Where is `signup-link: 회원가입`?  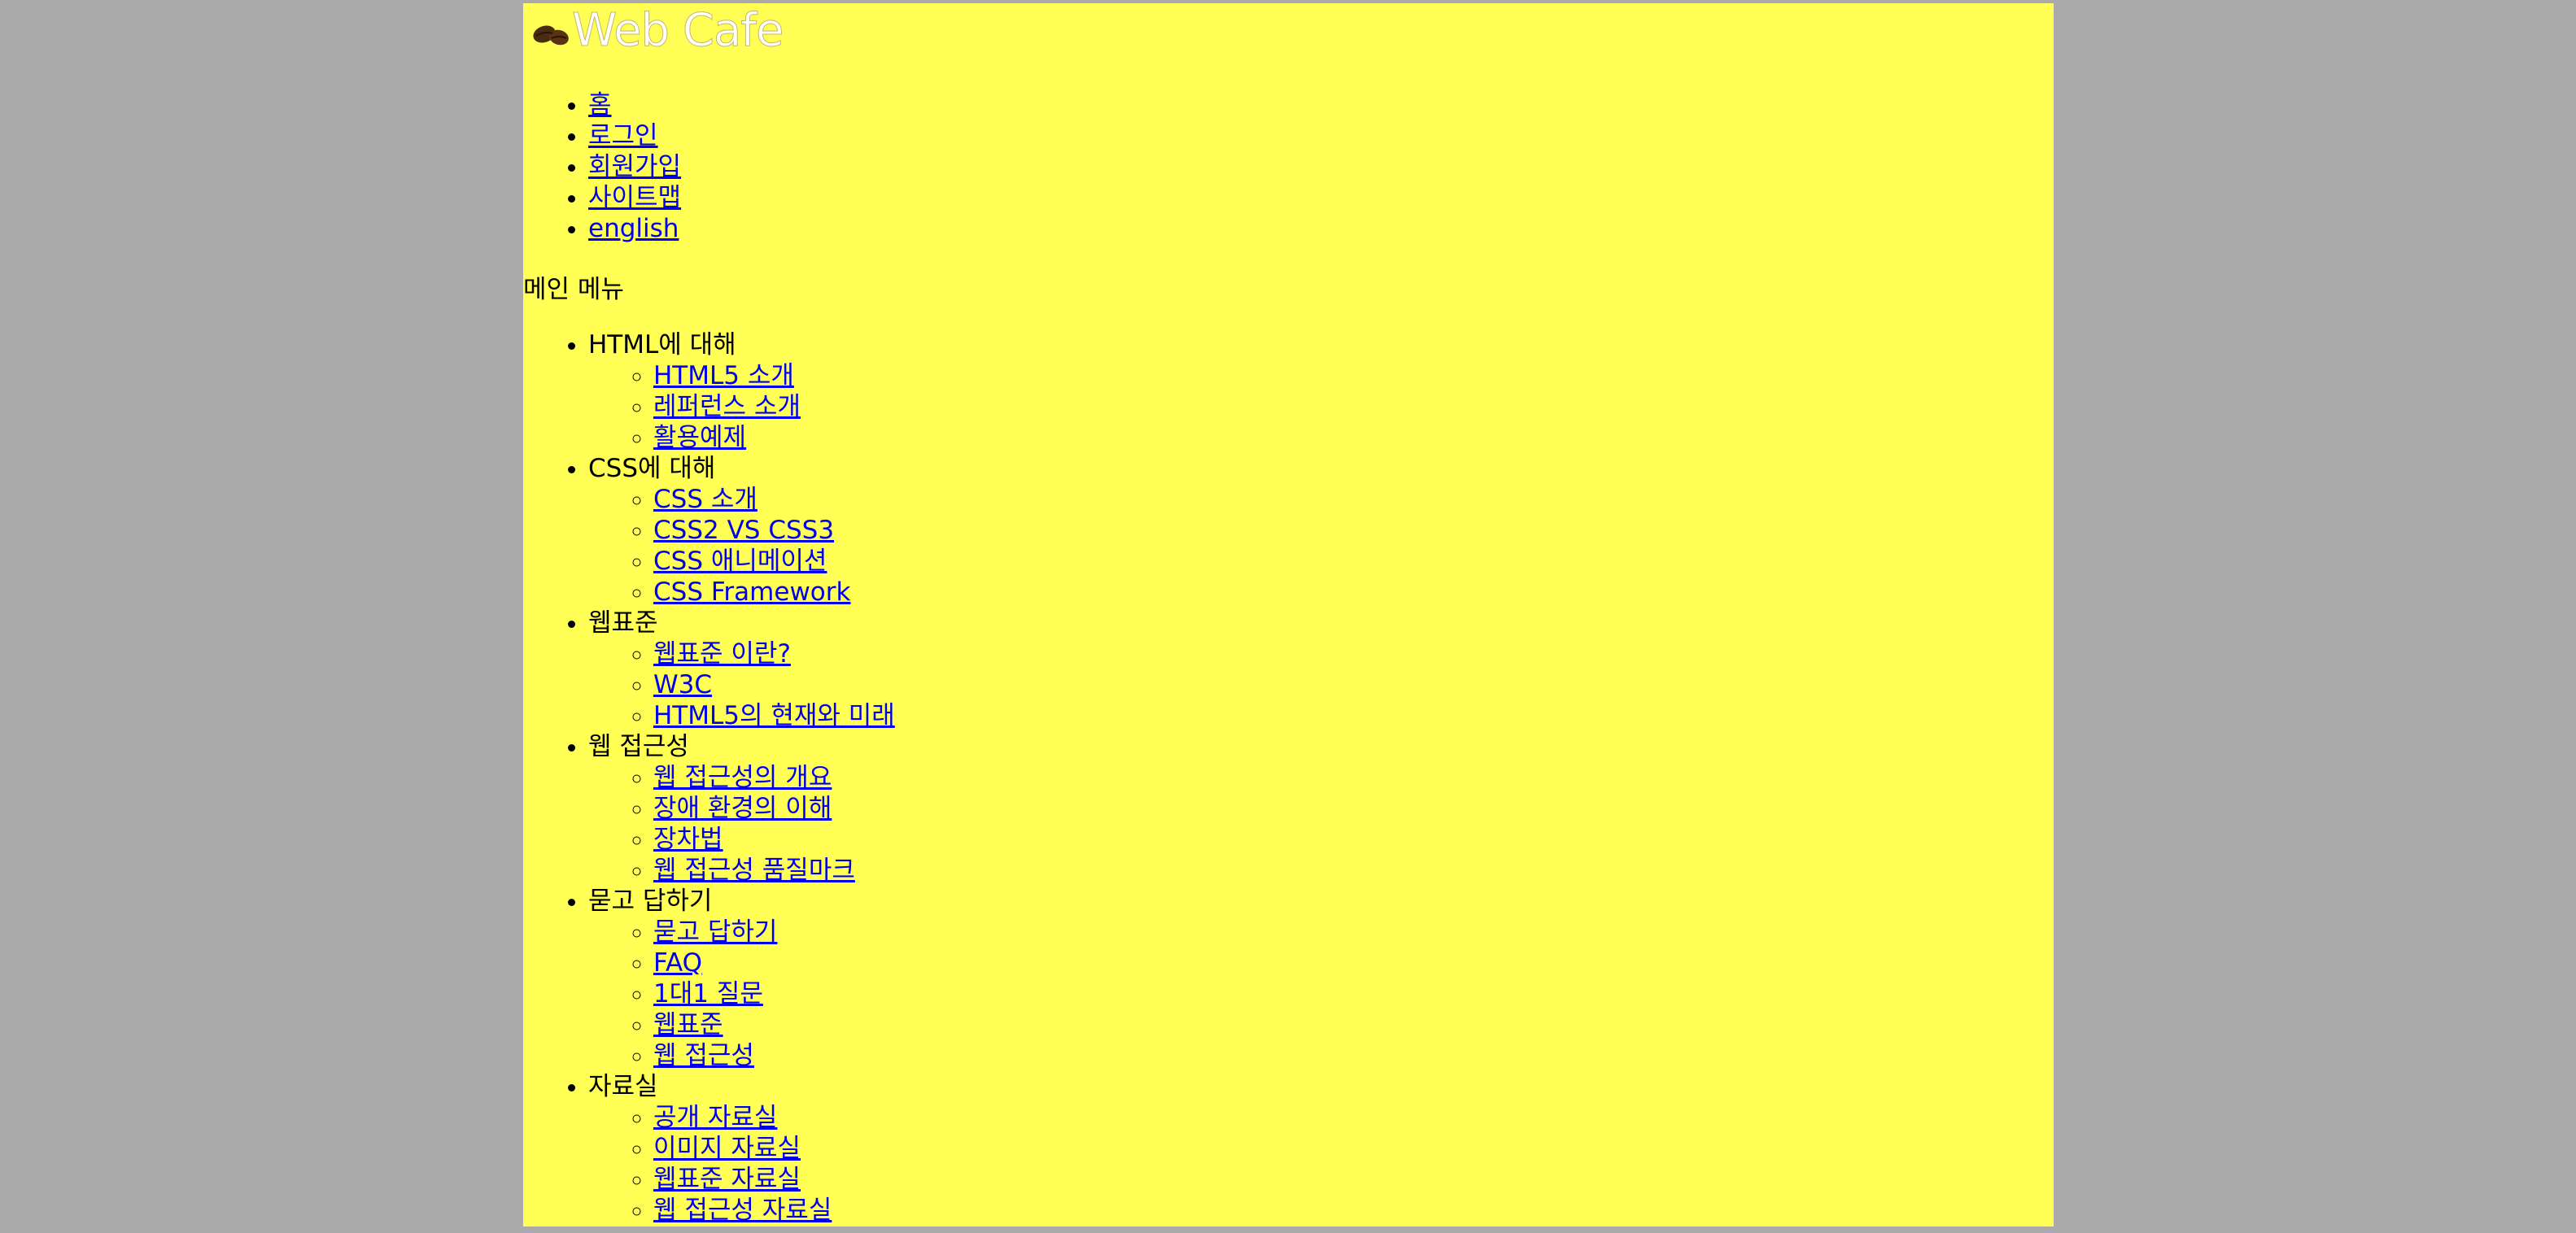 signup-link: 회원가입 is located at coordinates (634, 166).